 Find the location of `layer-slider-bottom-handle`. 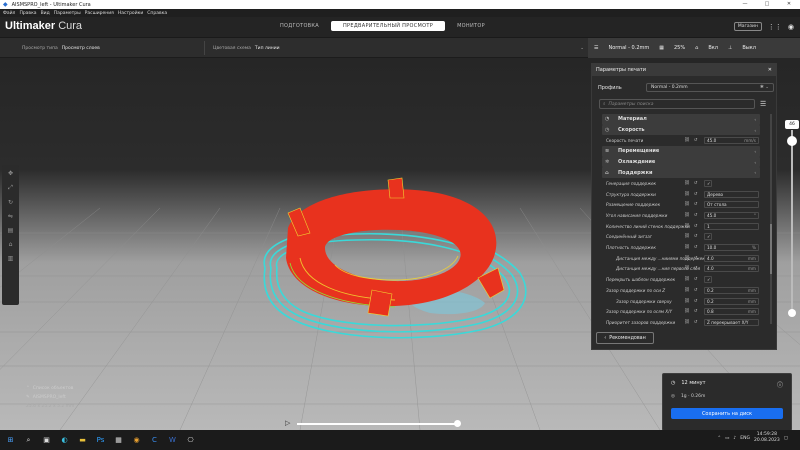

layer-slider-bottom-handle is located at coordinates (792, 313).